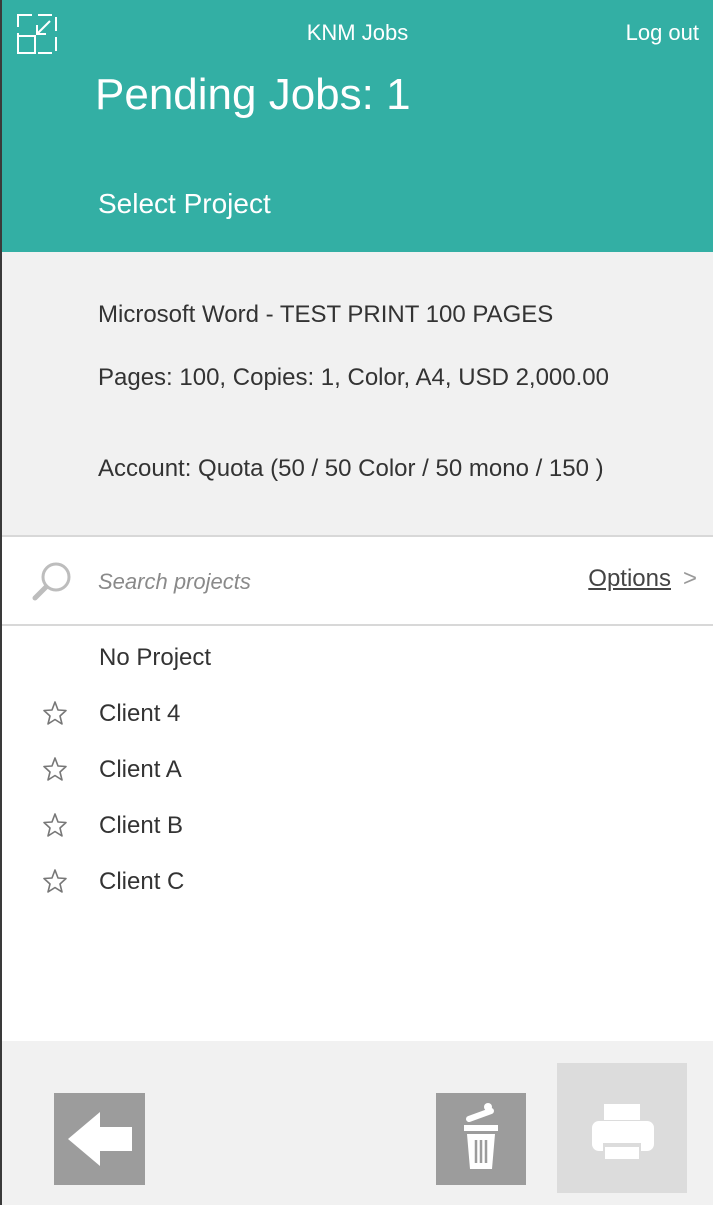  I want to click on project-item-client-b: Client B, so click(357, 826).